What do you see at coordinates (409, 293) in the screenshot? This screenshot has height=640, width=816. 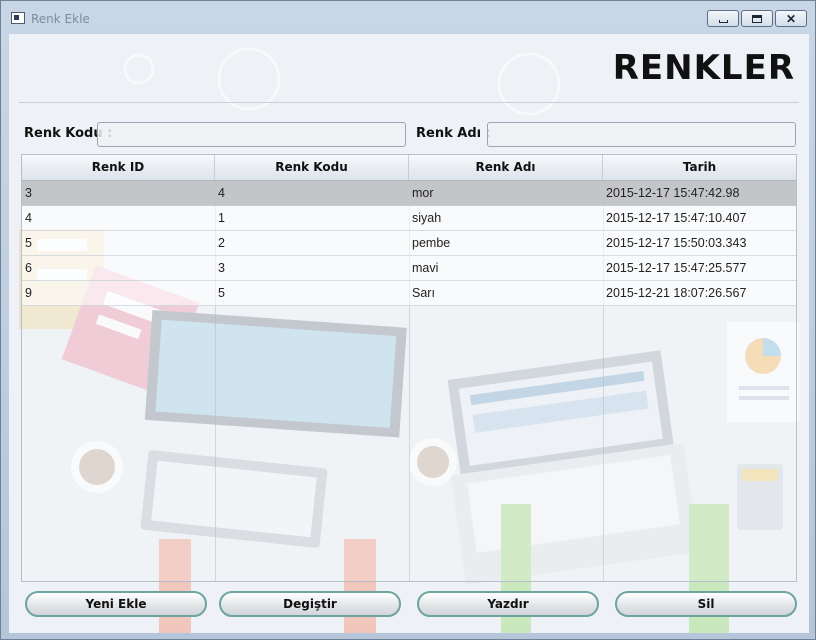 I see `table-row: 9 5 Sarı 2015-12-21 18:07:26.567` at bounding box center [409, 293].